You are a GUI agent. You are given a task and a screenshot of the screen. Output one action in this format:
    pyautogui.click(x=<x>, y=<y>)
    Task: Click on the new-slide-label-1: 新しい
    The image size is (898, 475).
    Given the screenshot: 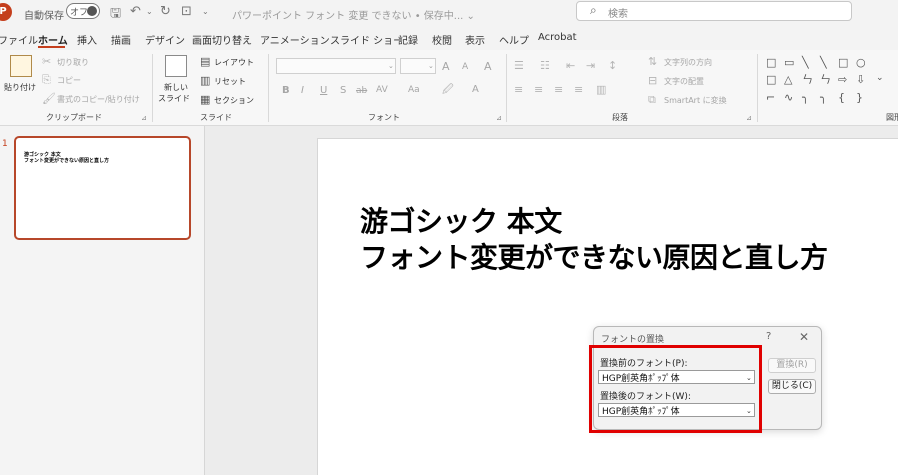 What is the action you would take?
    pyautogui.click(x=176, y=87)
    